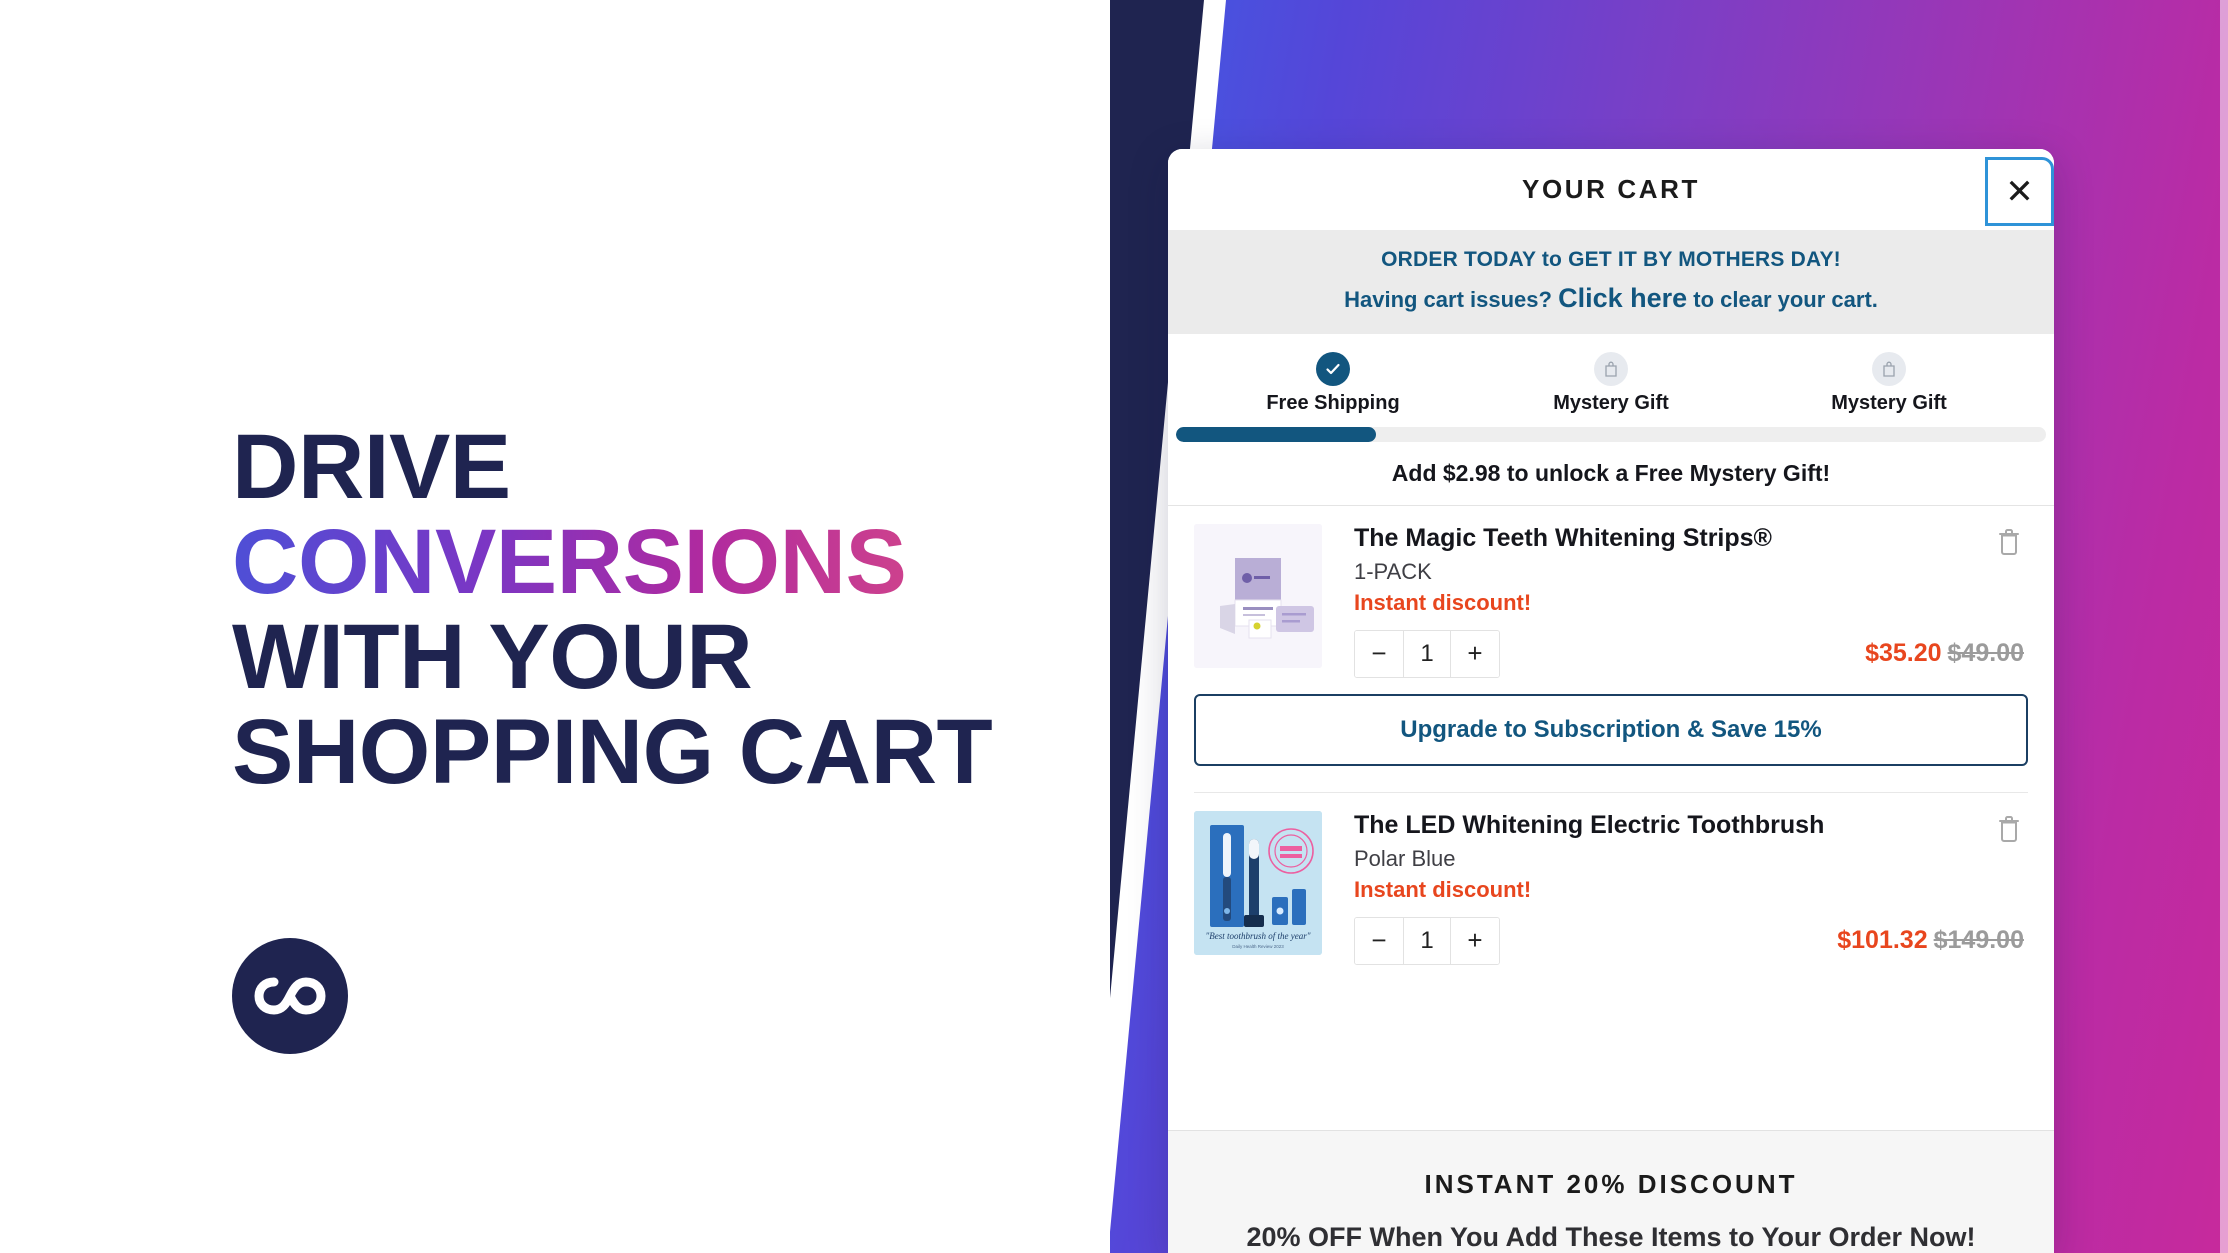 The image size is (2228, 1253). Describe the element at coordinates (1782, 299) in the screenshot. I see `clear-cart-suffix: to clear your cart.` at that location.